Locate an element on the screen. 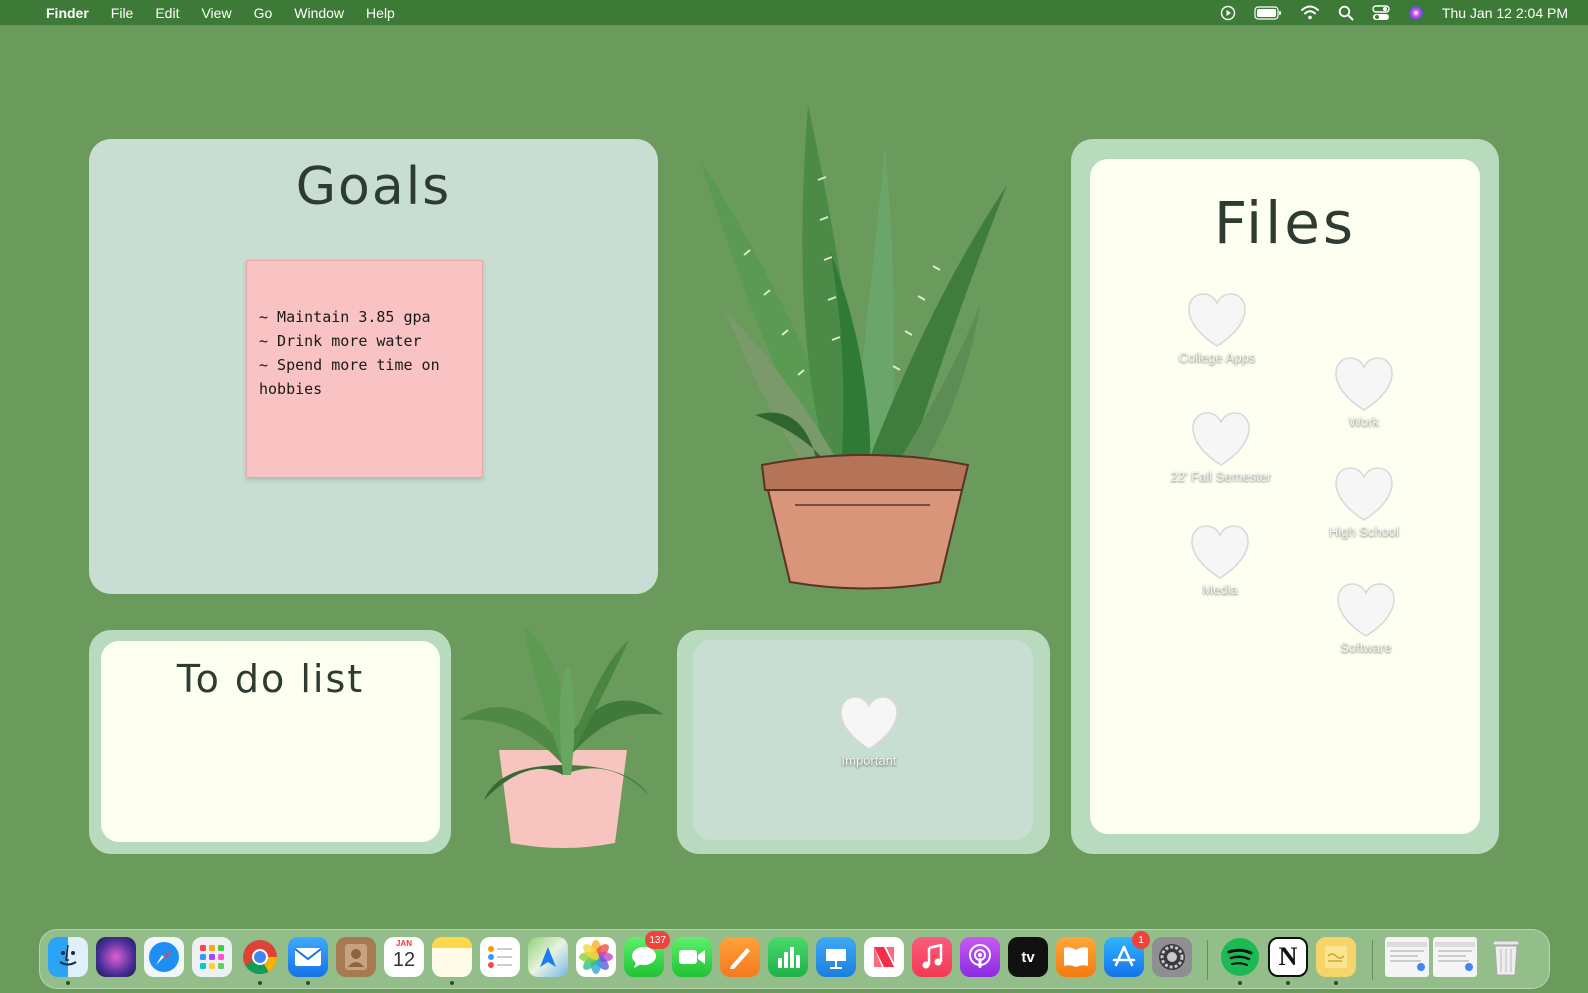 This screenshot has width=1588, height=993. dock-maps-icon is located at coordinates (548, 957).